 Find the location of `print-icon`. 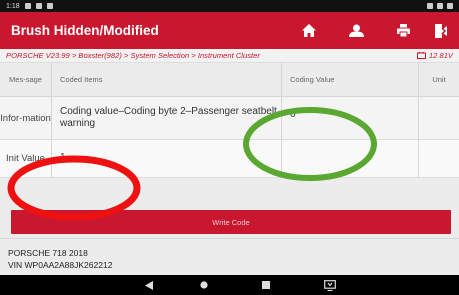

print-icon is located at coordinates (403, 30).